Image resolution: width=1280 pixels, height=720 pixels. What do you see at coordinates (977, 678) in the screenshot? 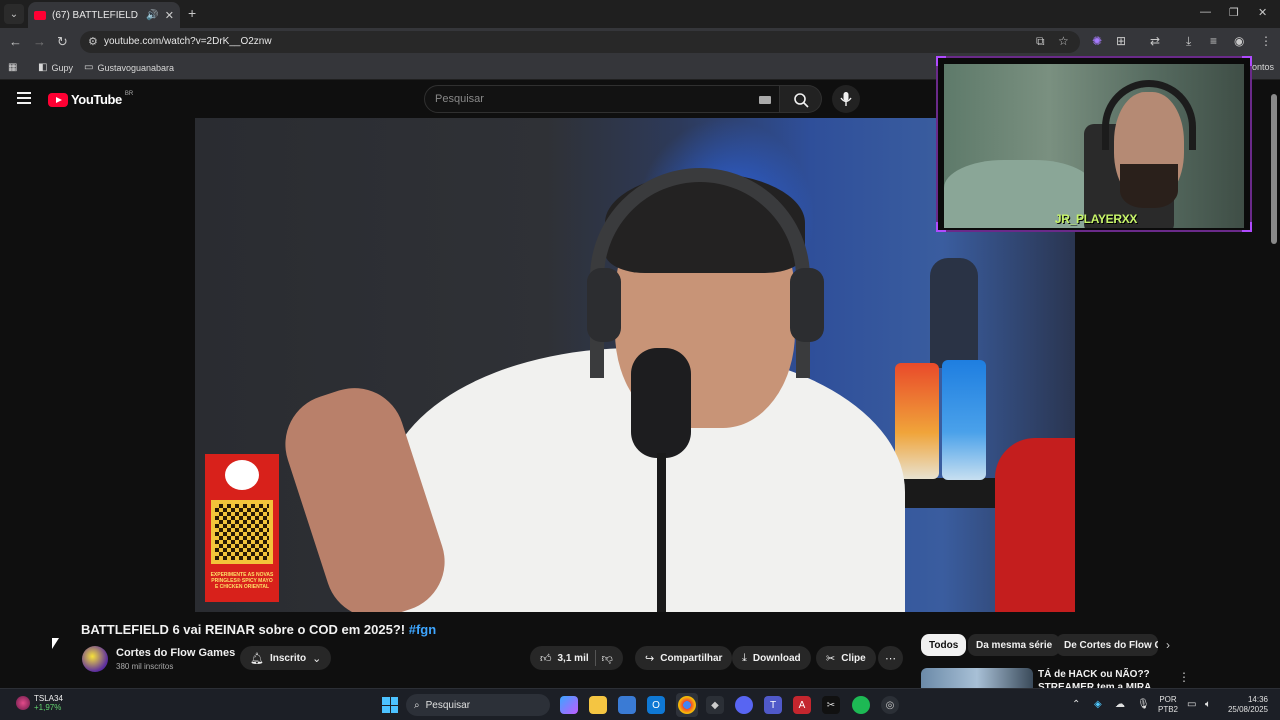
I see `recommendation-thumbnail` at bounding box center [977, 678].